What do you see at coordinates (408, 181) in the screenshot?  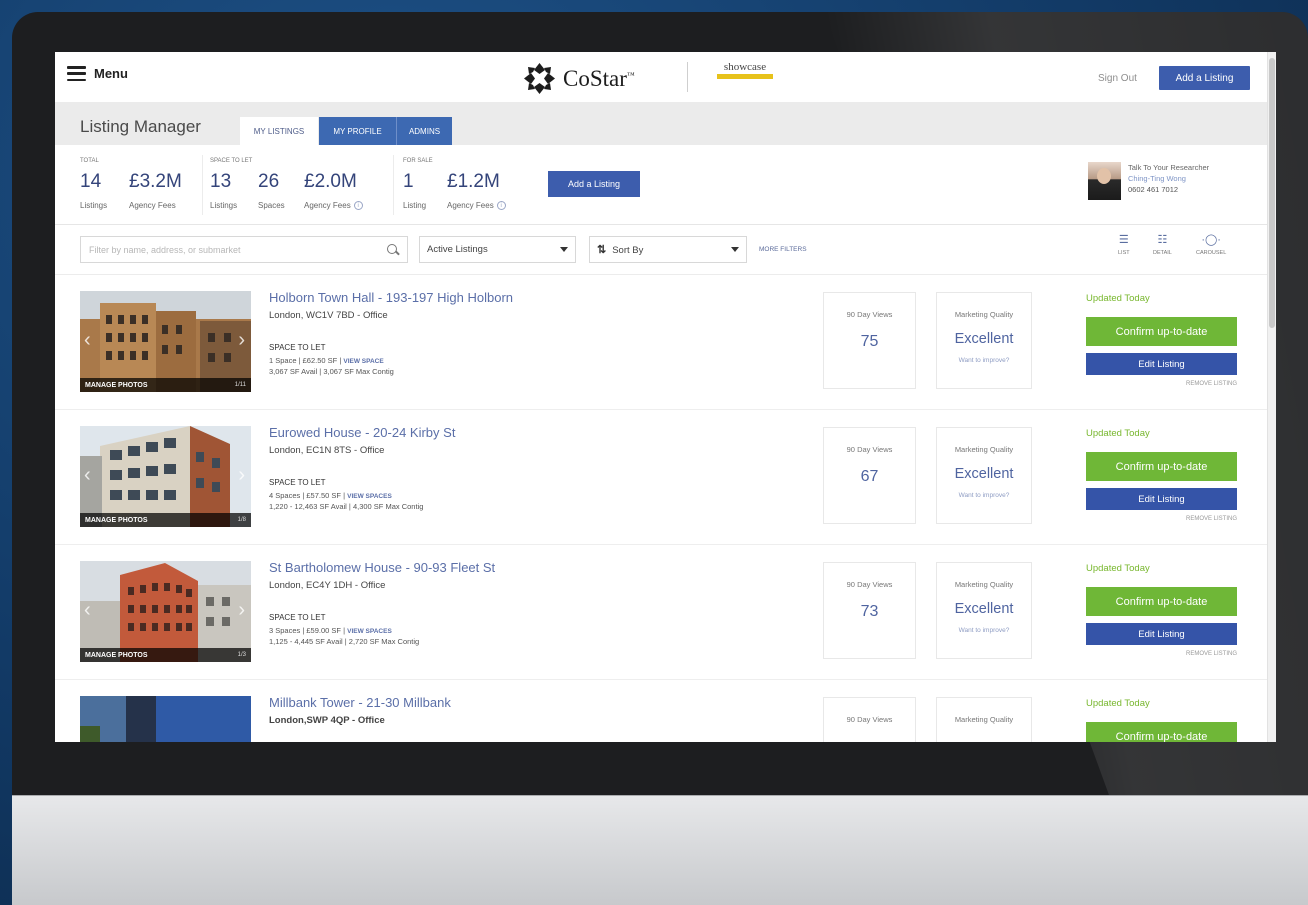 I see `stat-sale-listings: 1` at bounding box center [408, 181].